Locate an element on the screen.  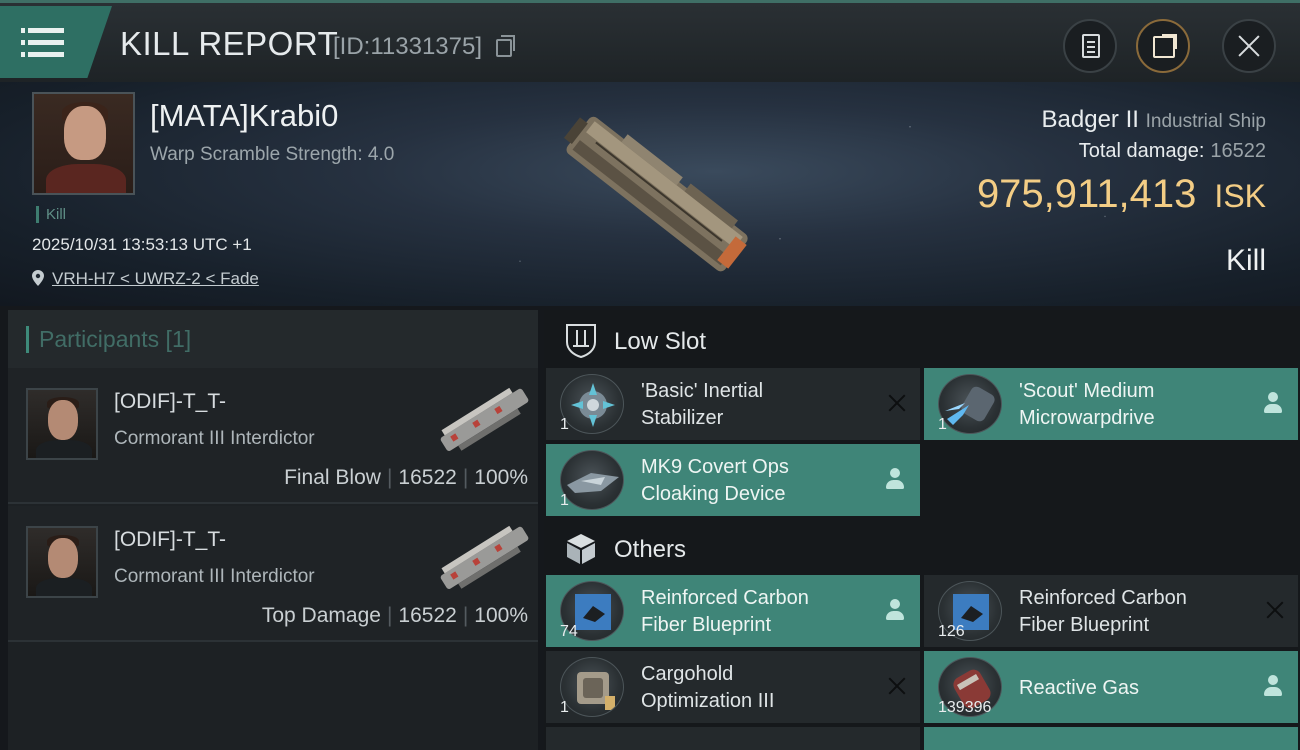
share-icon is located at coordinates (1165, 46).